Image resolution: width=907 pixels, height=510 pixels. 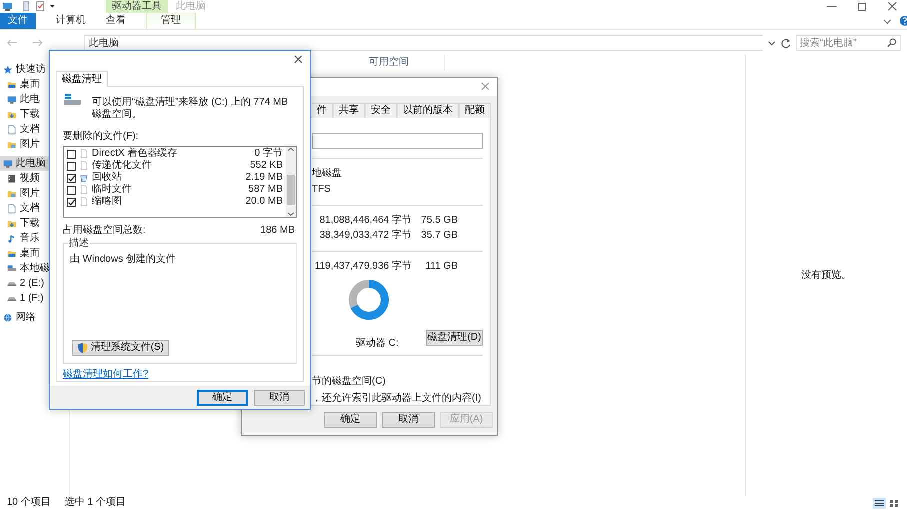 What do you see at coordinates (277, 231) in the screenshot?
I see `total-value: 186 MB` at bounding box center [277, 231].